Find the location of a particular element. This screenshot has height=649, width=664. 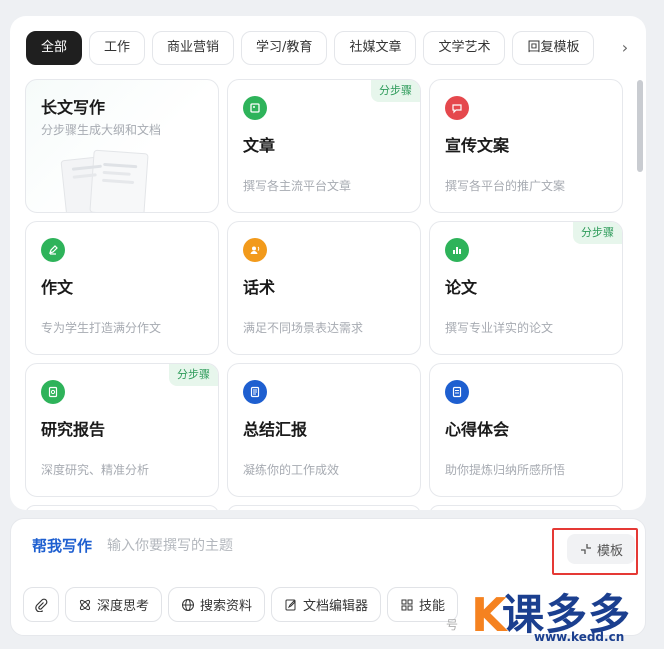

card-title: 总结汇报 is located at coordinates (275, 429).